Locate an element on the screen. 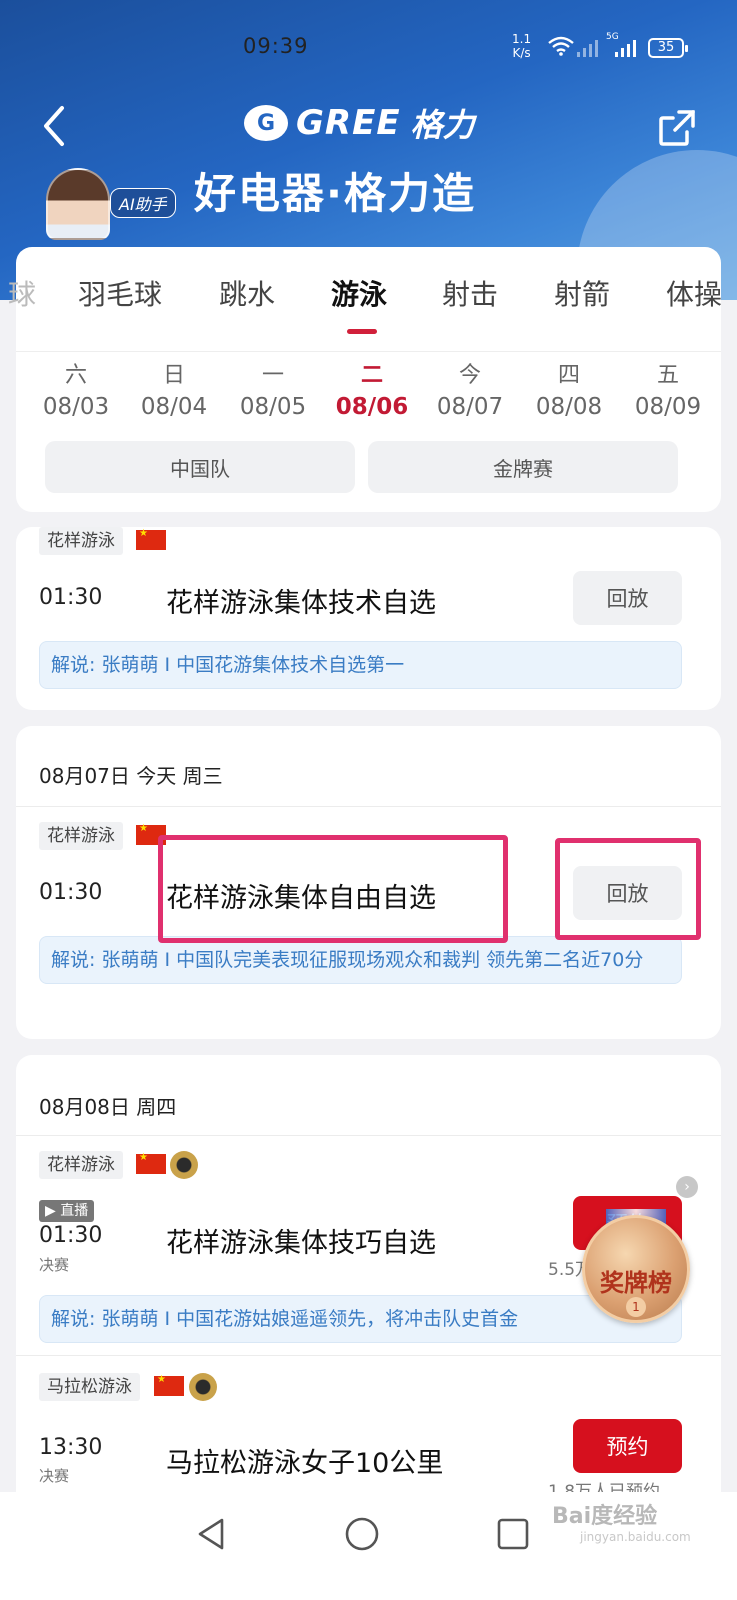  tab-archery: 射箭 is located at coordinates (582, 293).